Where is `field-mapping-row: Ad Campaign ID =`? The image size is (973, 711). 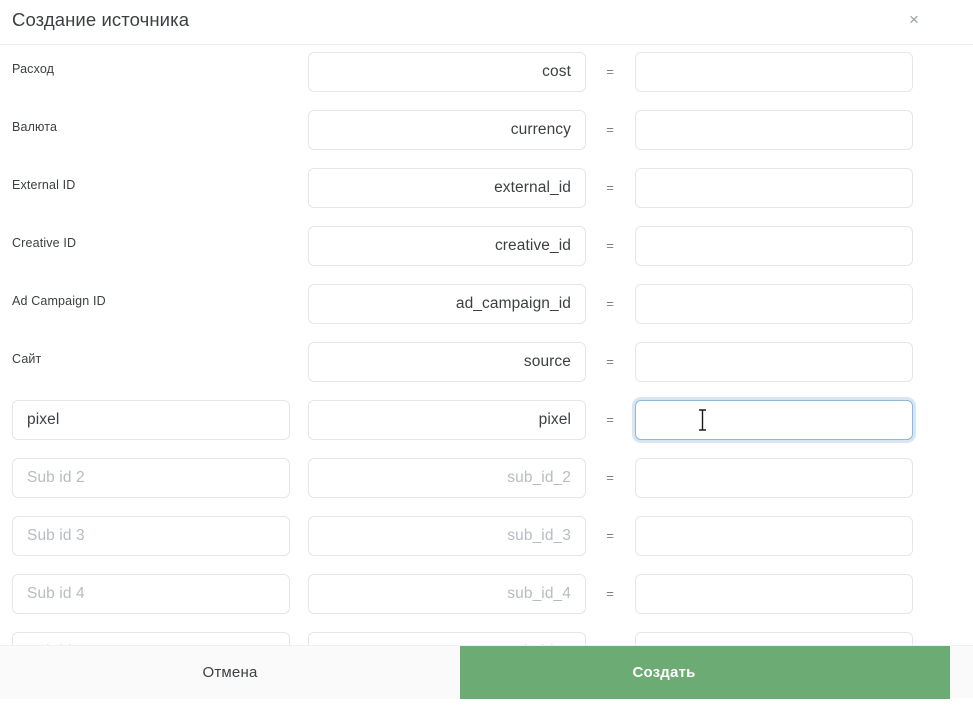 field-mapping-row: Ad Campaign ID = is located at coordinates (486, 306).